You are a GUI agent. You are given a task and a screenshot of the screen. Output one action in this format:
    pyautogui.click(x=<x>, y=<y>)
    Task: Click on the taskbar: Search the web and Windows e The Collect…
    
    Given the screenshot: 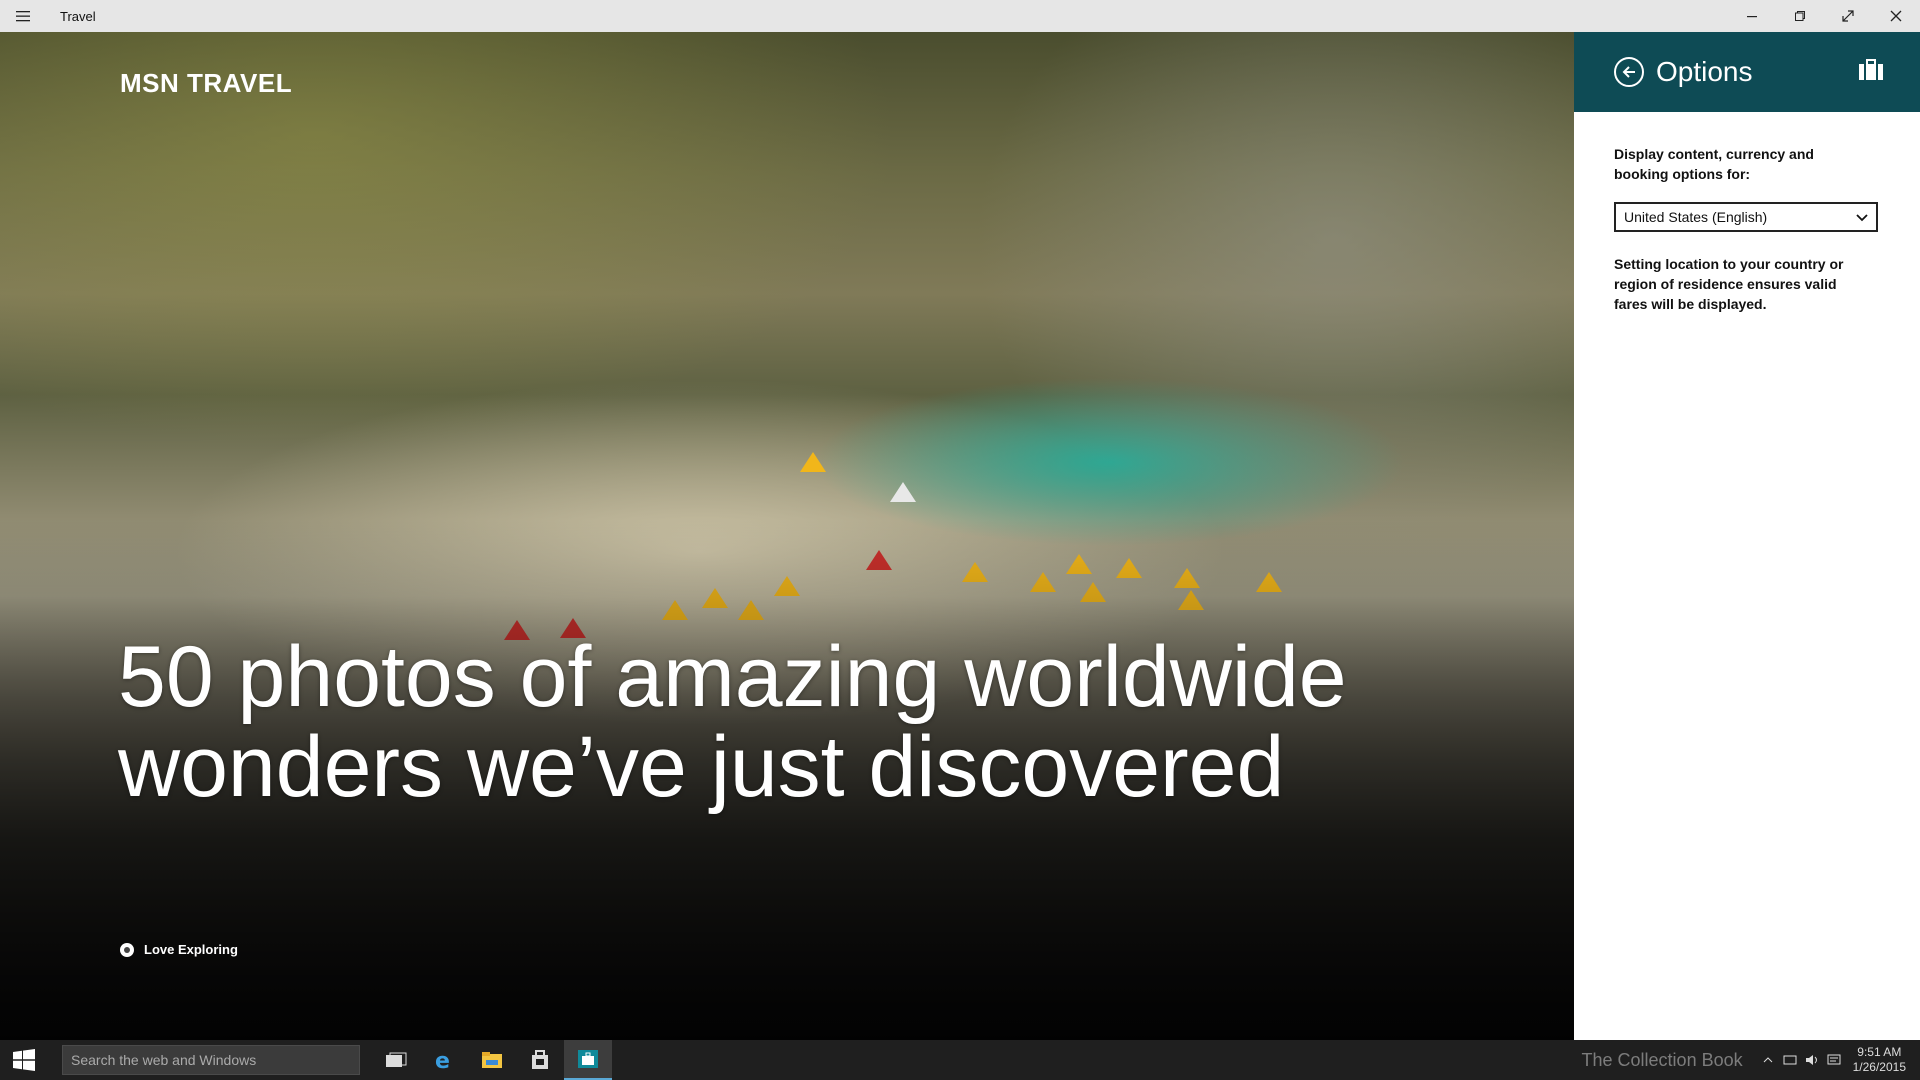 What is the action you would take?
    pyautogui.click(x=960, y=1060)
    